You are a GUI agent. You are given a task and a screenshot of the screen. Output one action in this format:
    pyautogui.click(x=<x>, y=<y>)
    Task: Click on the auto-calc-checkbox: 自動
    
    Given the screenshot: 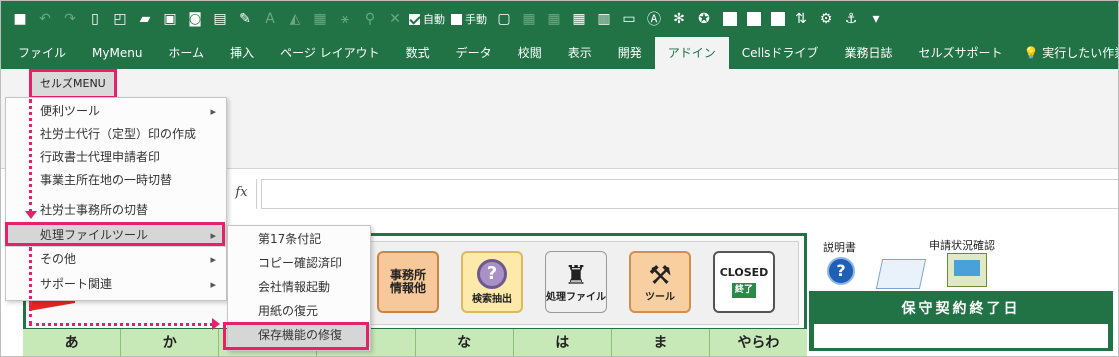 What is the action you would take?
    pyautogui.click(x=427, y=19)
    